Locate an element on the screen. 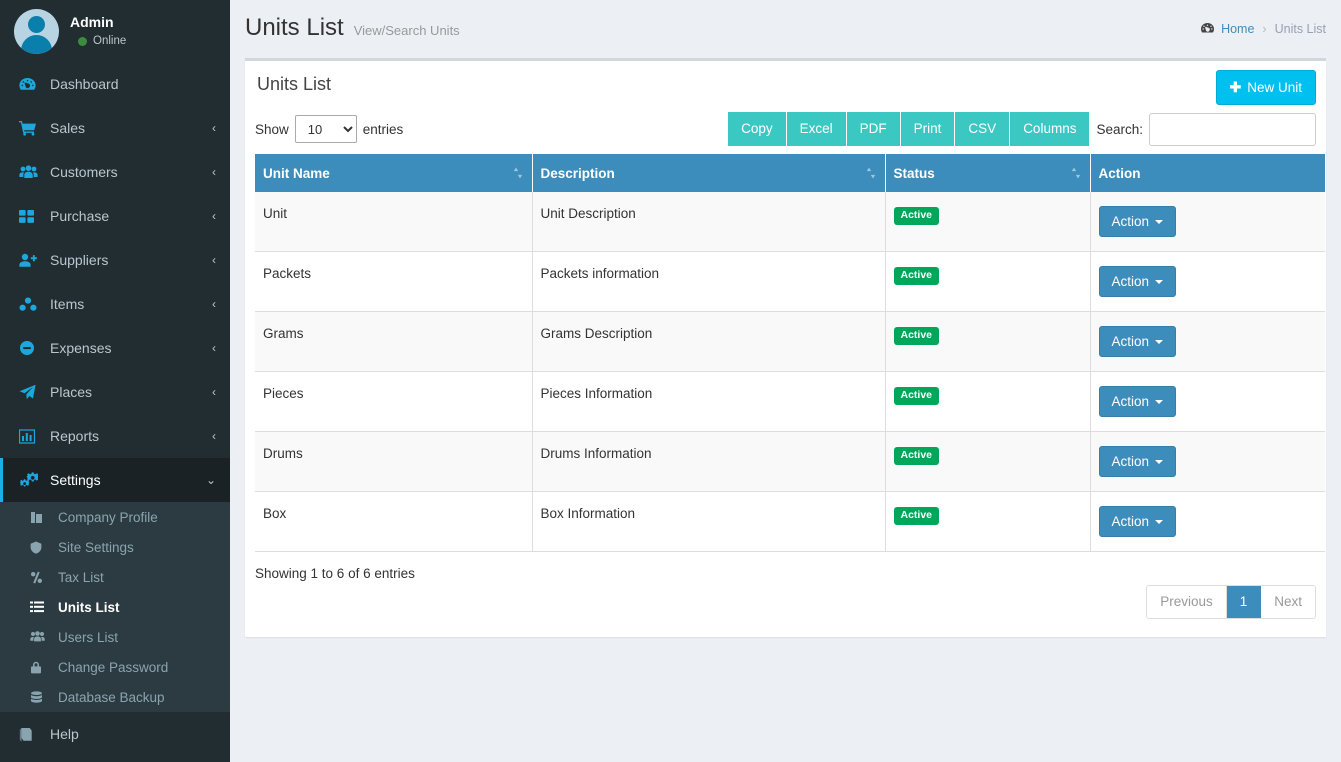 The width and height of the screenshot is (1341, 762). columns-button: Columns is located at coordinates (1050, 129).